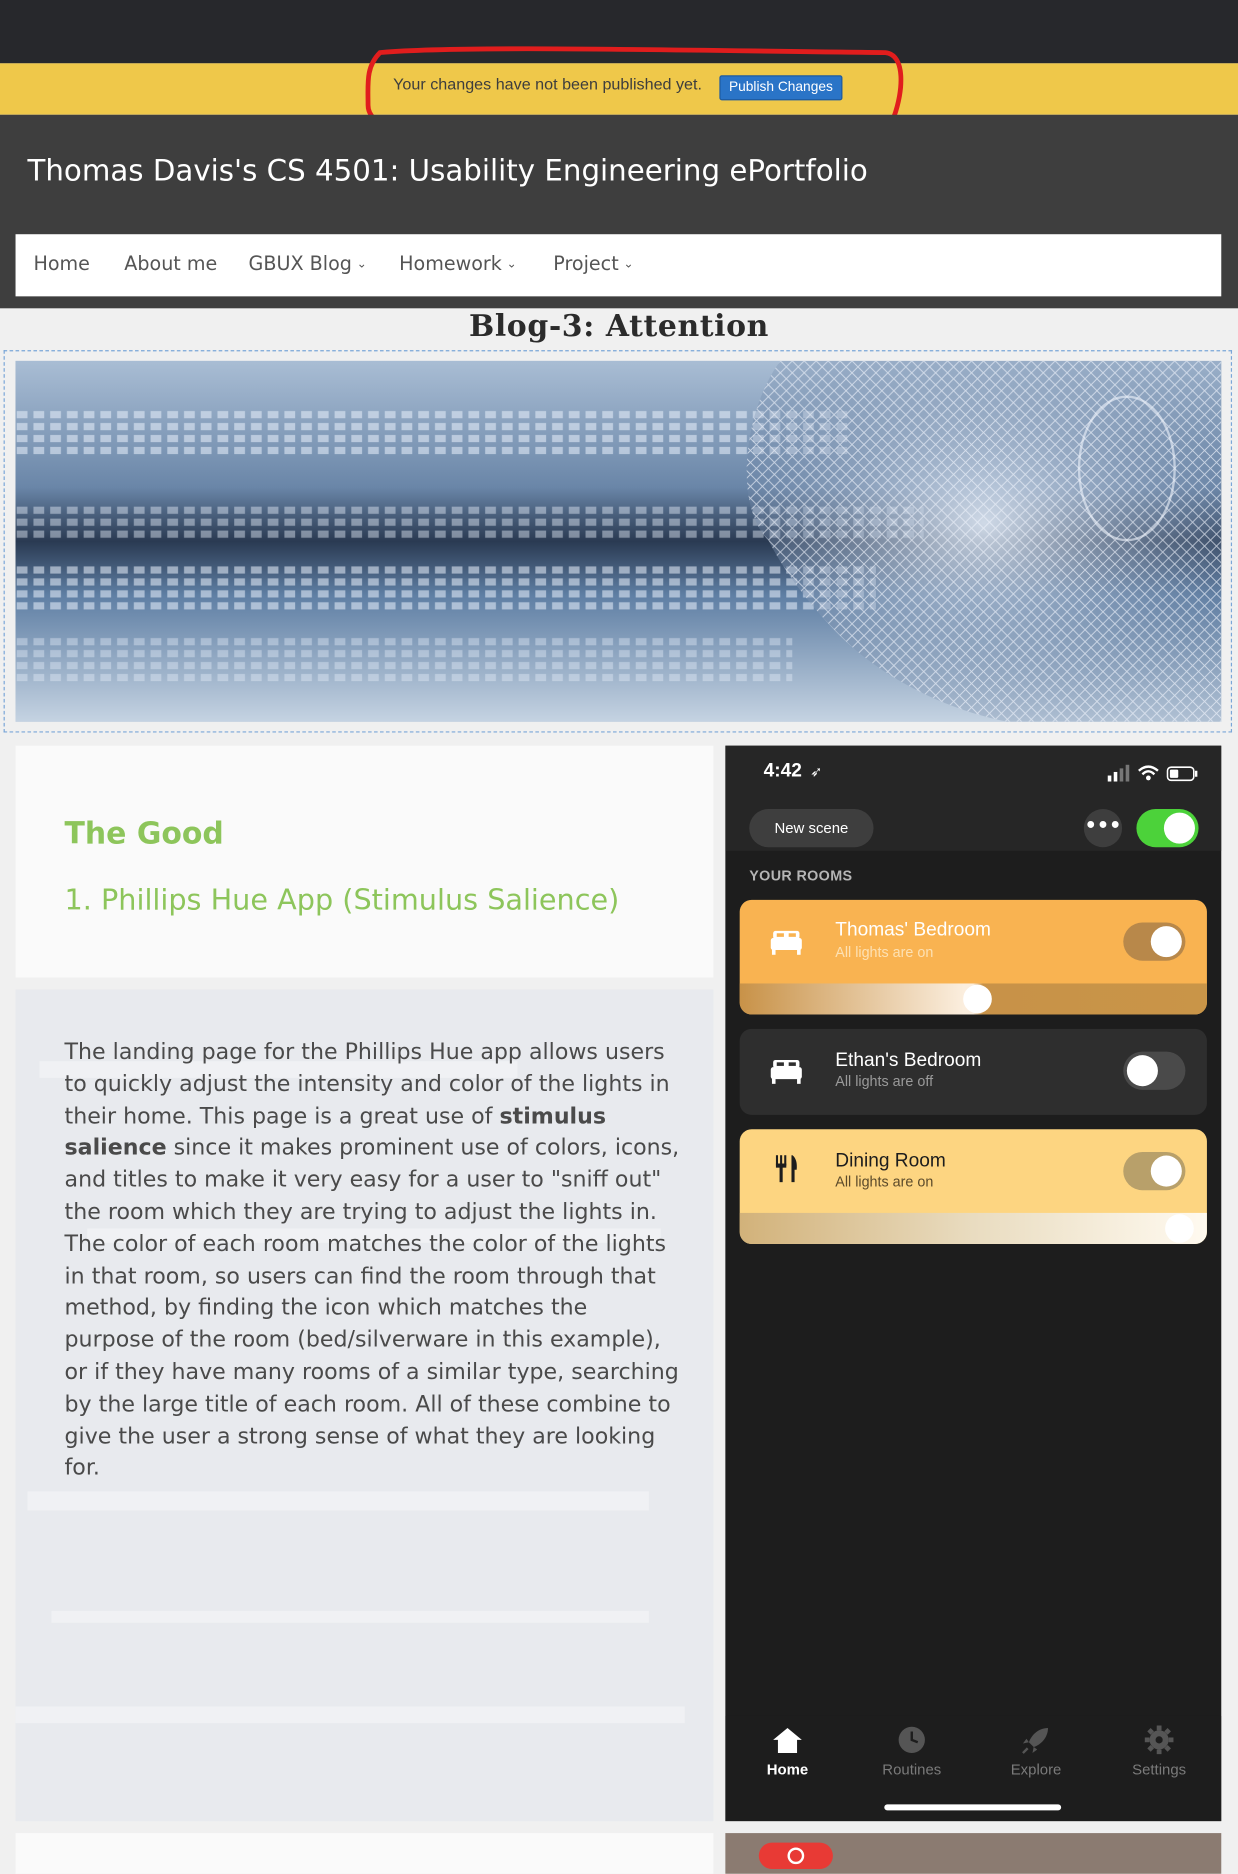  Describe the element at coordinates (973, 1807) in the screenshot. I see `home-indicator` at that location.